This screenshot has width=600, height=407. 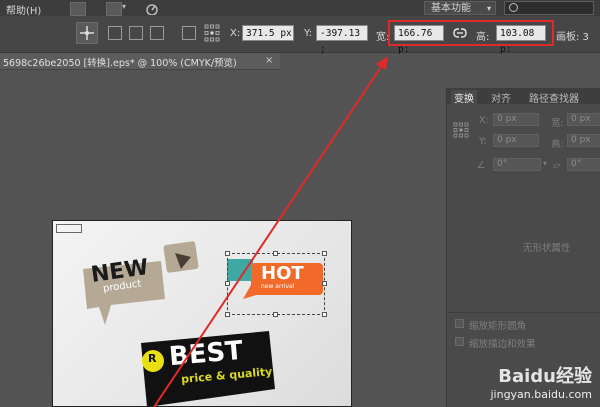 What do you see at coordinates (545, 376) in the screenshot?
I see `watermark-brand: Baidu经验` at bounding box center [545, 376].